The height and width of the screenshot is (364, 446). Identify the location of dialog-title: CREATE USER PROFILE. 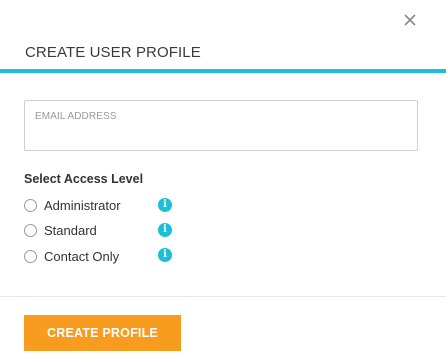
(113, 52).